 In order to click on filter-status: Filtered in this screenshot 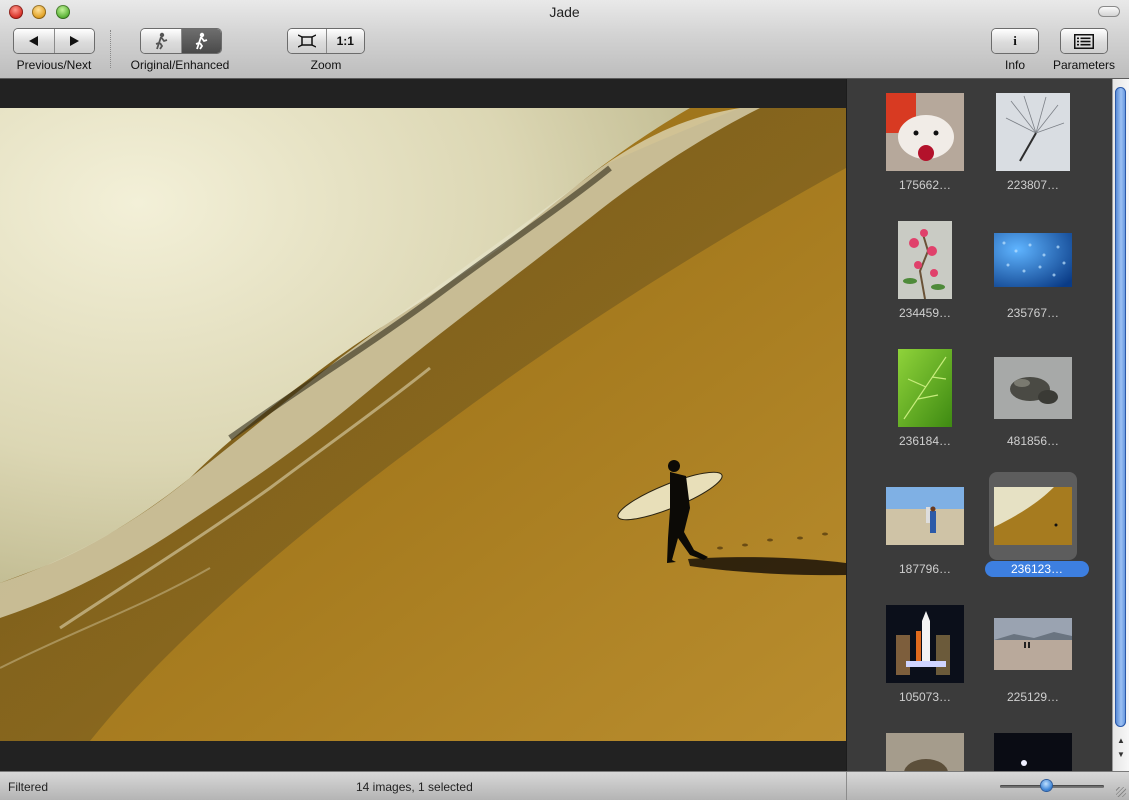, I will do `click(28, 787)`.